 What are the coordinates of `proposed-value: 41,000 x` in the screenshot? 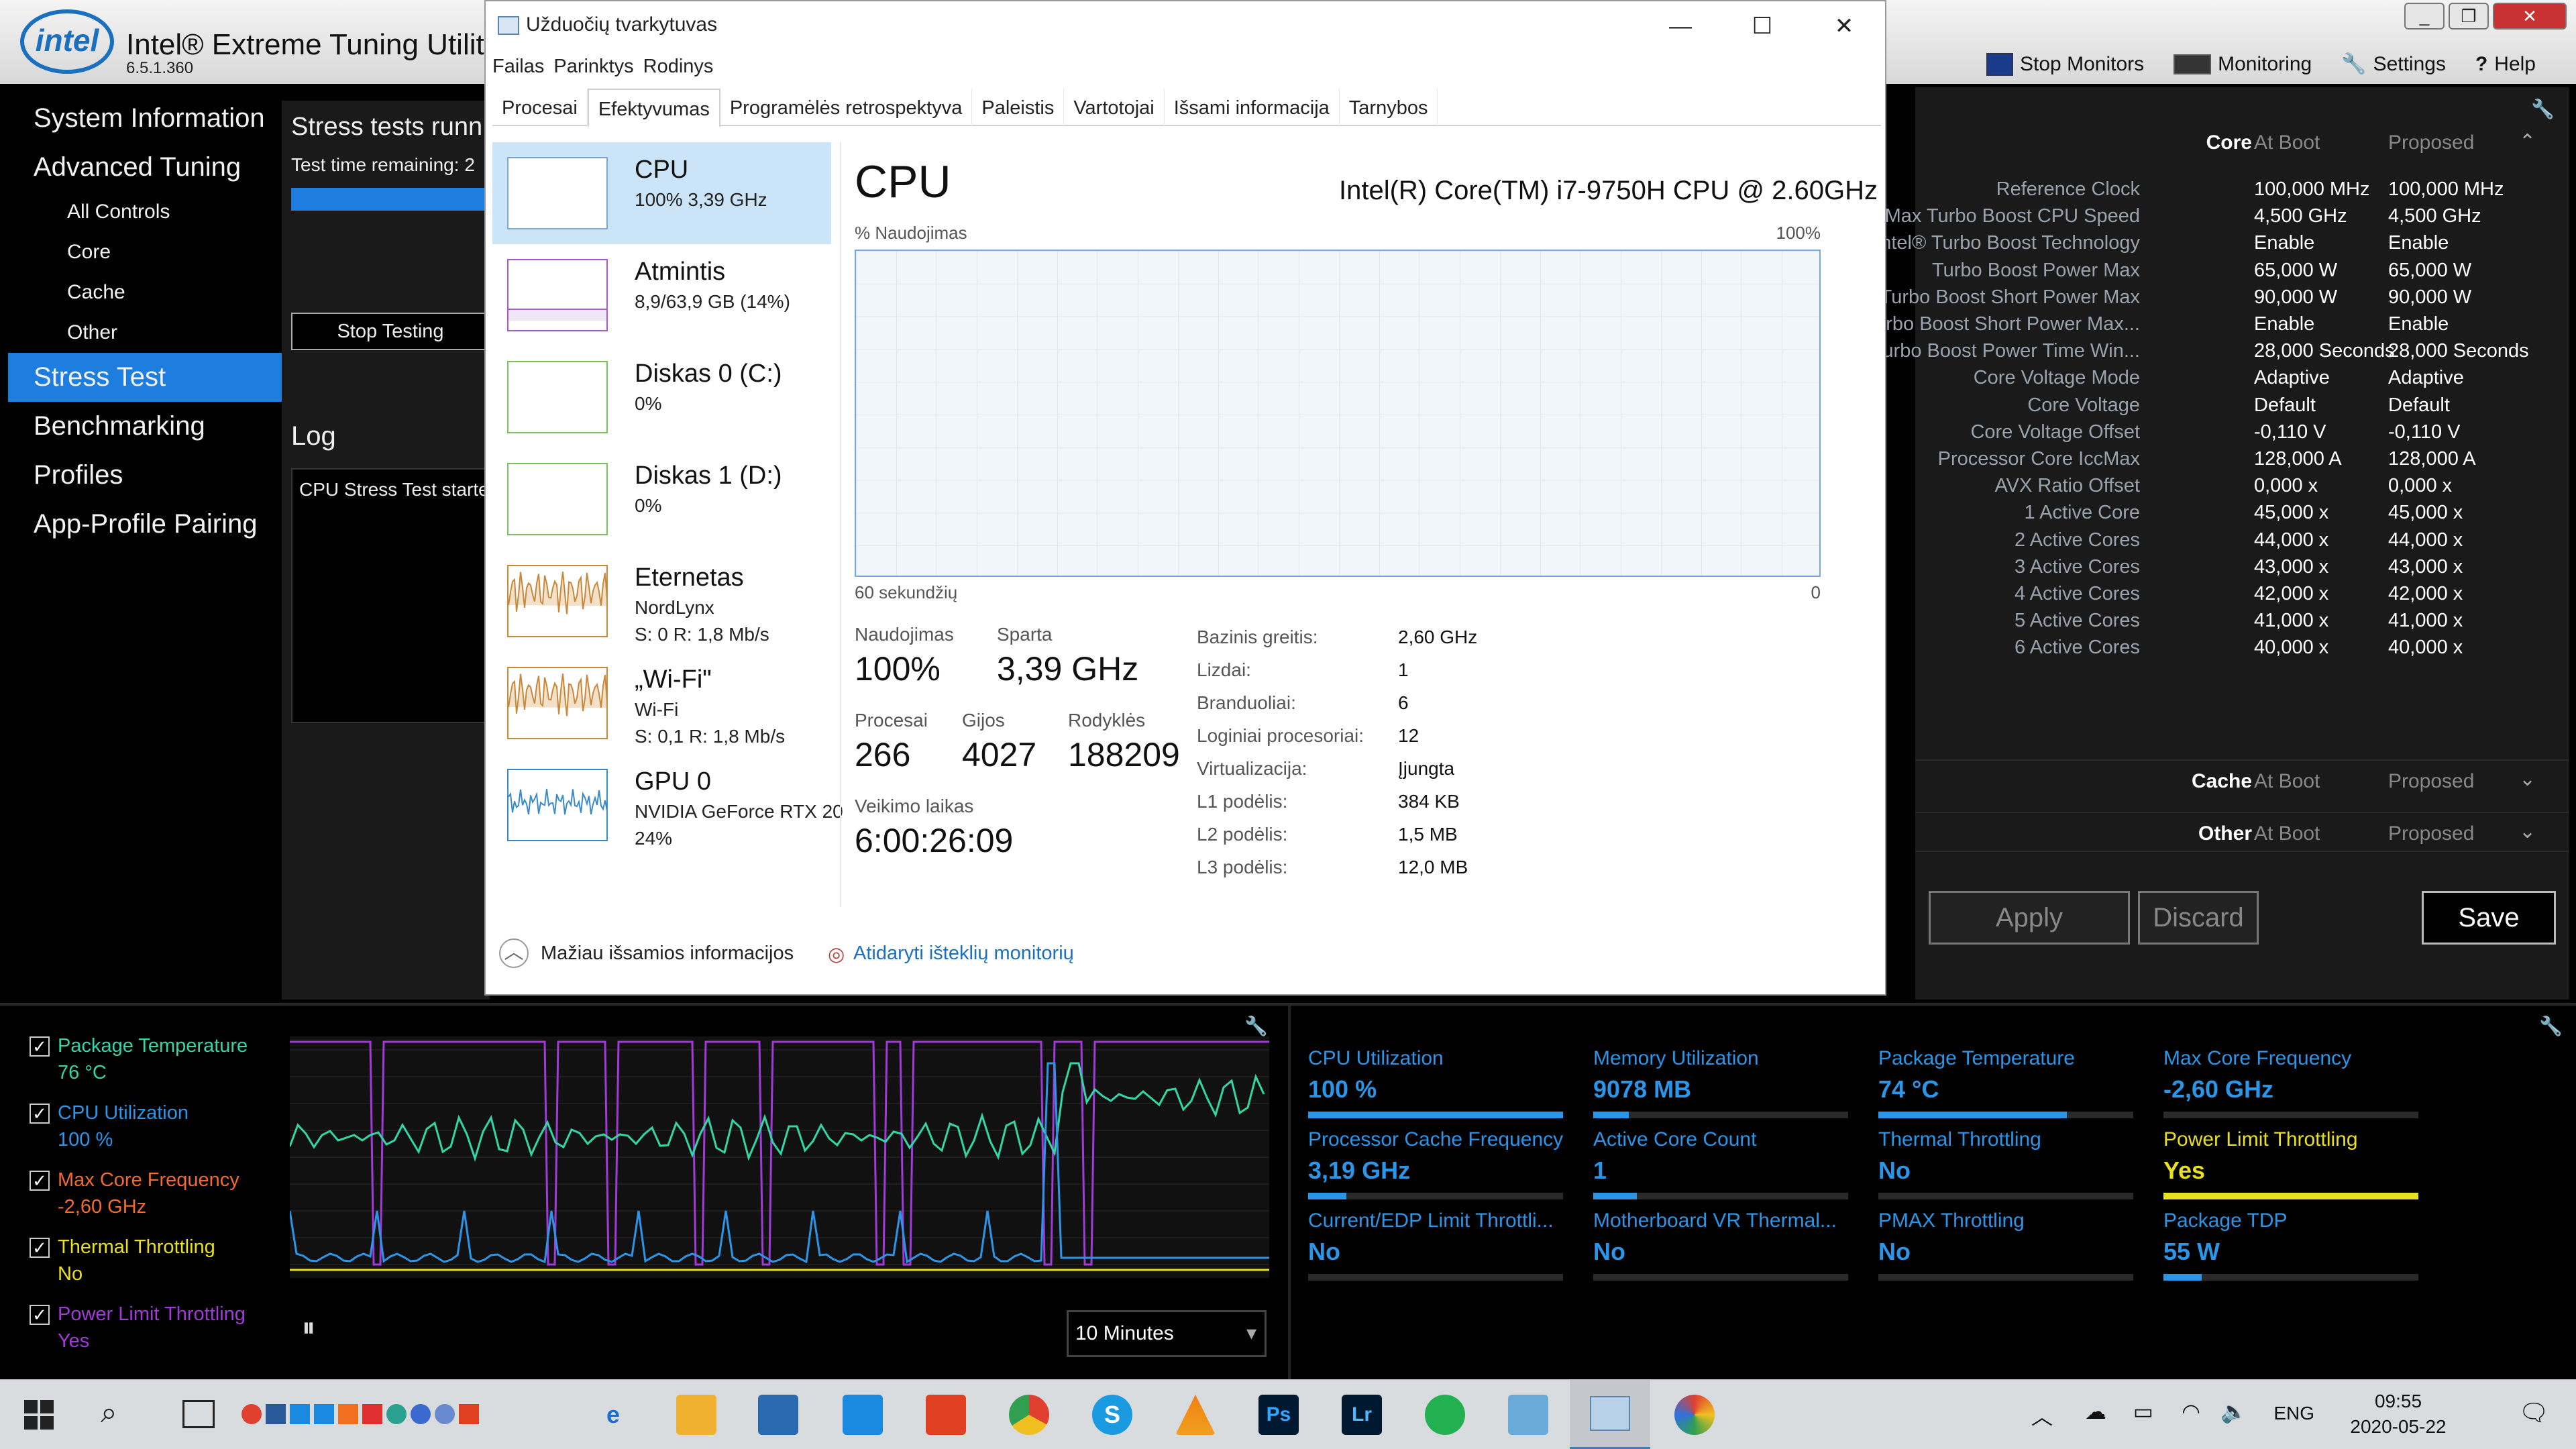 It's located at (2425, 621).